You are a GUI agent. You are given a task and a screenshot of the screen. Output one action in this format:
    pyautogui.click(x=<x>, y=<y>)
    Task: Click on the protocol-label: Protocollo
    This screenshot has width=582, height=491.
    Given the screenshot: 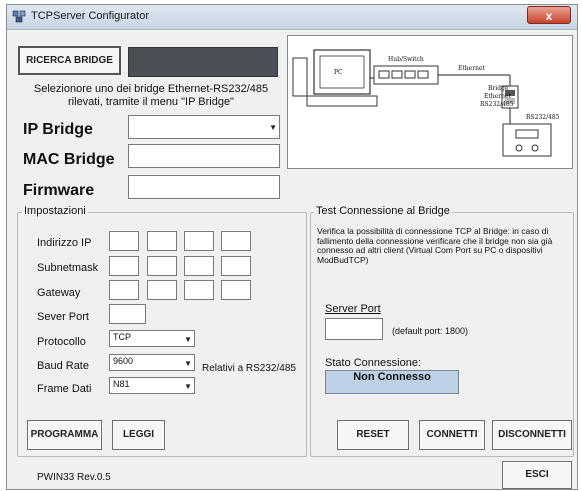 What is the action you would take?
    pyautogui.click(x=61, y=342)
    